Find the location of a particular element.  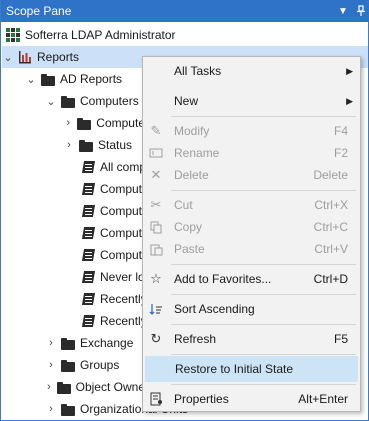

tree-item-report: All compu is located at coordinates (111, 167).